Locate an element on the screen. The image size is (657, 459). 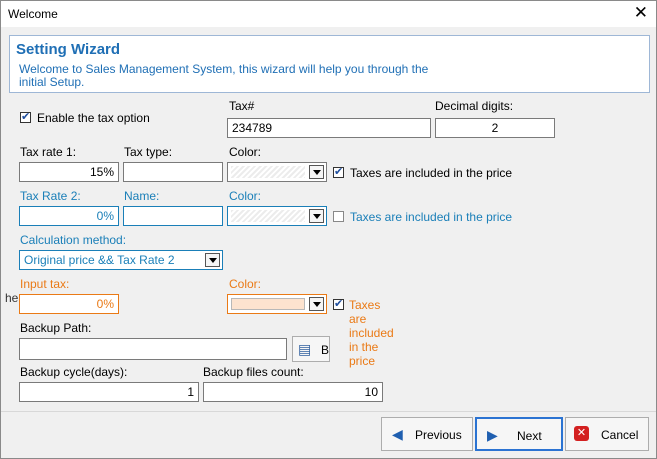
wizard-title: Setting Wizard is located at coordinates (68, 49).